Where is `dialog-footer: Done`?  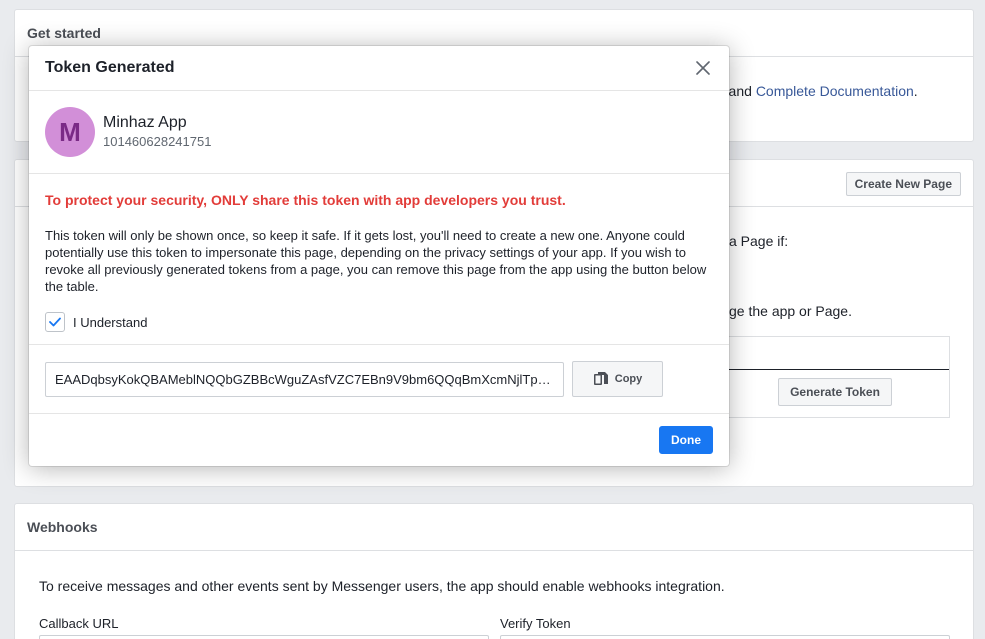
dialog-footer: Done is located at coordinates (379, 440).